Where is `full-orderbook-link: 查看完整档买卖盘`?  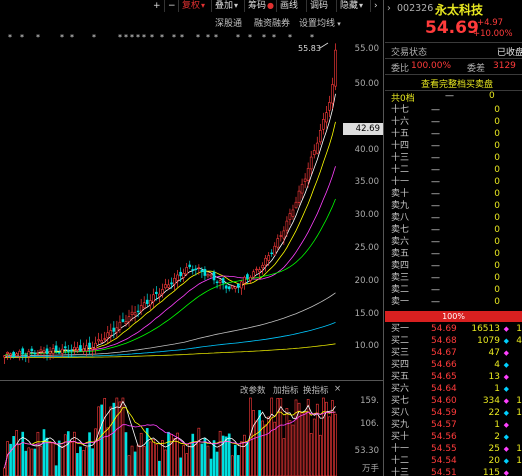
full-orderbook-link: 查看完整档买卖盘 is located at coordinates (457, 83).